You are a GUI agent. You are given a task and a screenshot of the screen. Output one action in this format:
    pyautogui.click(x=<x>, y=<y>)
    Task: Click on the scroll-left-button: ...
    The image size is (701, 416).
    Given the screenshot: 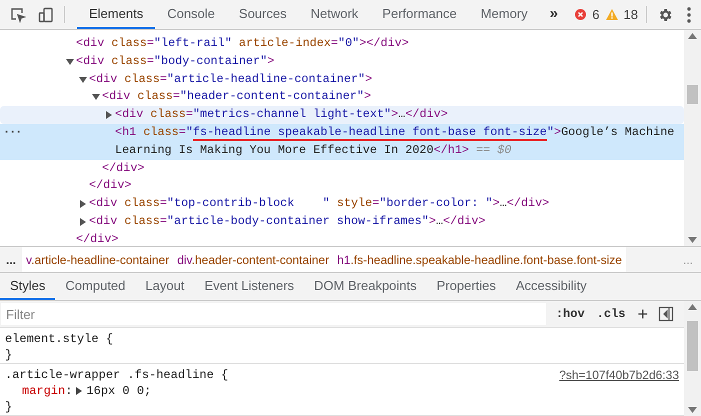 What is the action you would take?
    pyautogui.click(x=11, y=259)
    